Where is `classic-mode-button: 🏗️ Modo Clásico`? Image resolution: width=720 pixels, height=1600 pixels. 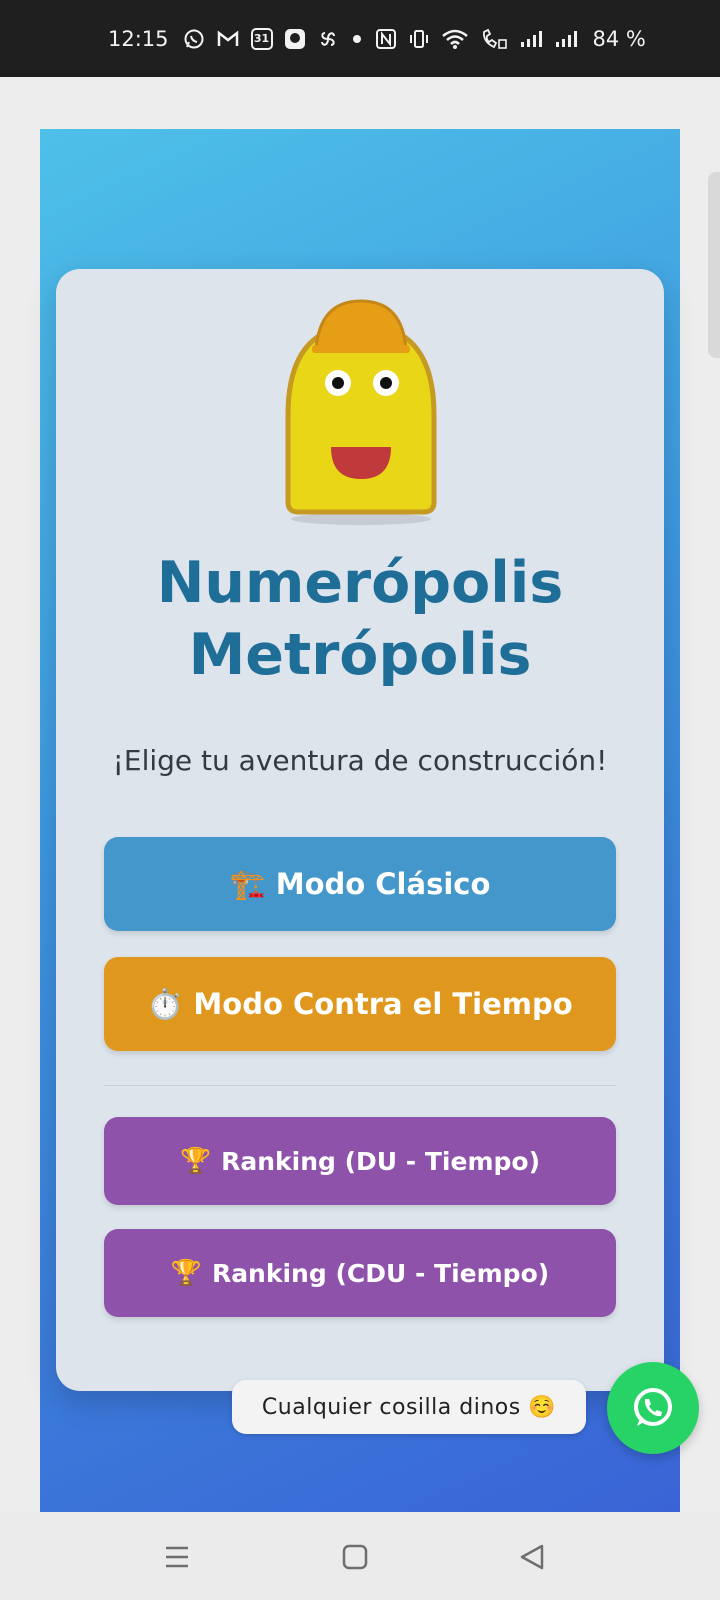
classic-mode-button: 🏗️ Modo Clásico is located at coordinates (360, 884).